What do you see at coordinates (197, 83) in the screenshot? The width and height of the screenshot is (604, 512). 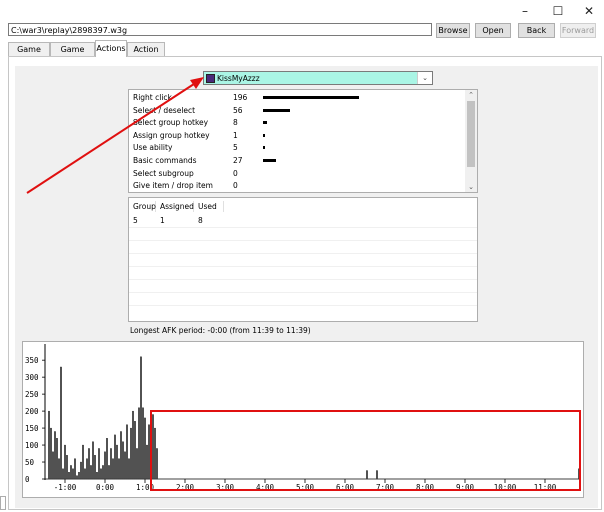 I see `arrow-head` at bounding box center [197, 83].